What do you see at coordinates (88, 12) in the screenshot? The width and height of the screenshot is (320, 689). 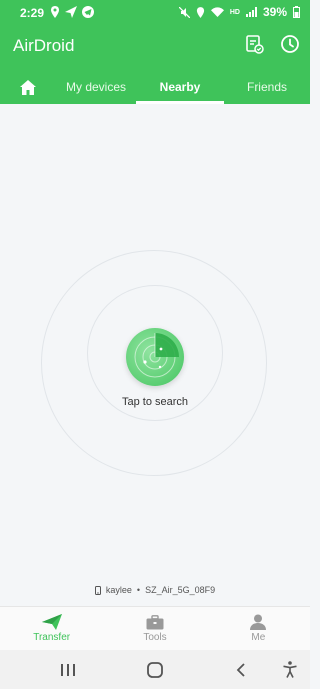 I see `telegram-icon` at bounding box center [88, 12].